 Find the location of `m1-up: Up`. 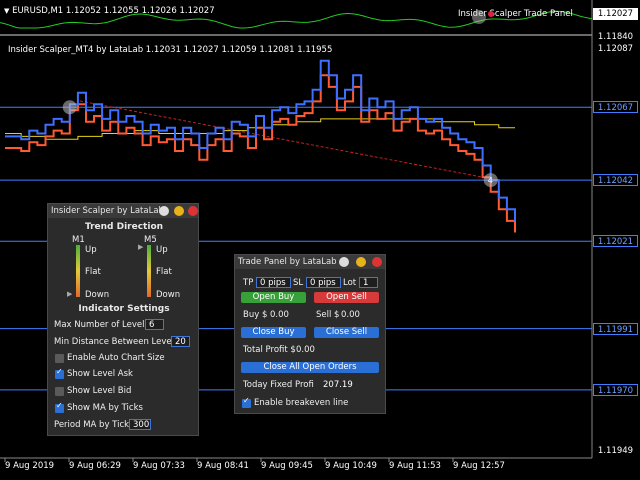

m1-up: Up is located at coordinates (91, 250).